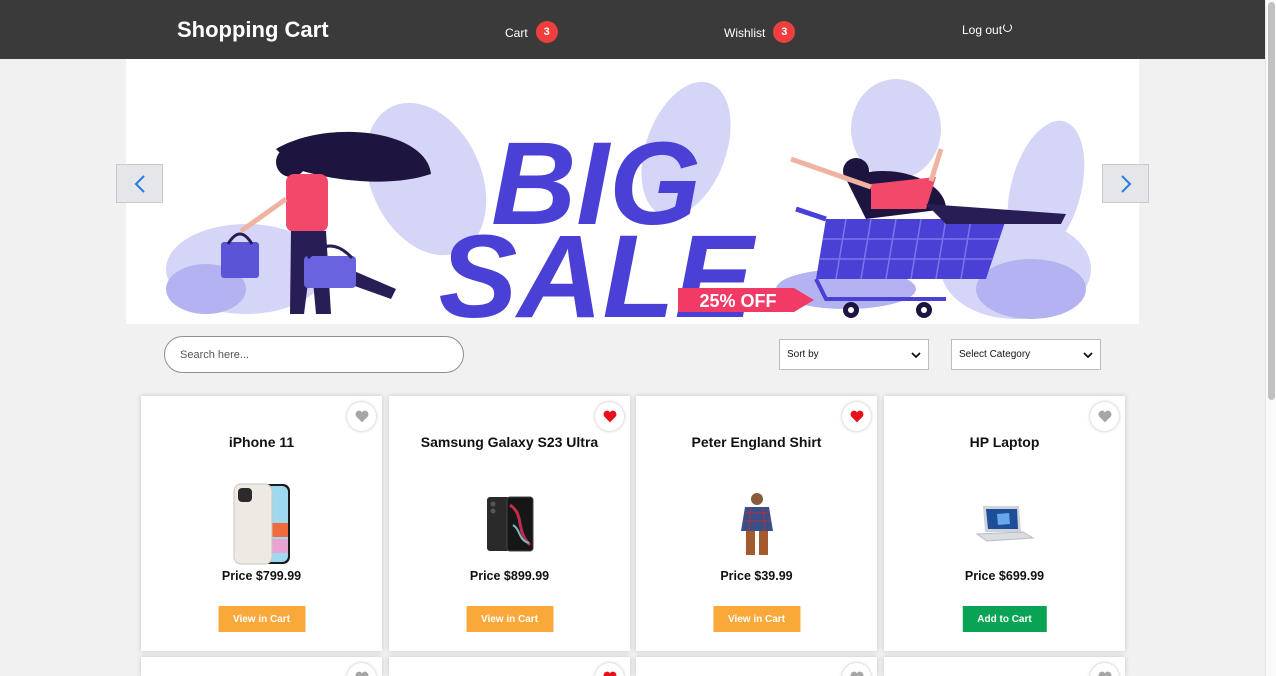 The width and height of the screenshot is (1276, 676). I want to click on chevron-left-icon, so click(139, 183).